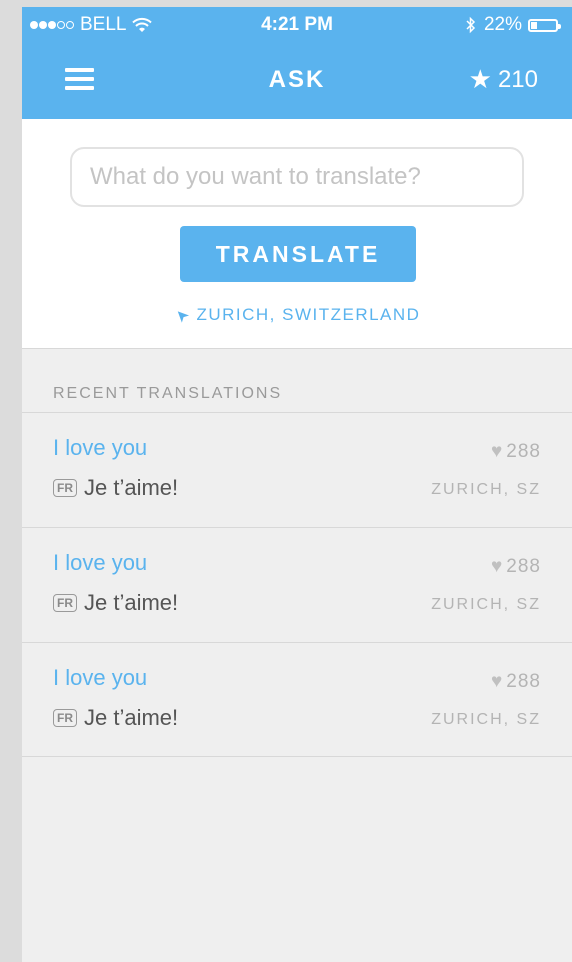 Image resolution: width=572 pixels, height=962 pixels. What do you see at coordinates (471, 25) in the screenshot?
I see `bluetooth-icon` at bounding box center [471, 25].